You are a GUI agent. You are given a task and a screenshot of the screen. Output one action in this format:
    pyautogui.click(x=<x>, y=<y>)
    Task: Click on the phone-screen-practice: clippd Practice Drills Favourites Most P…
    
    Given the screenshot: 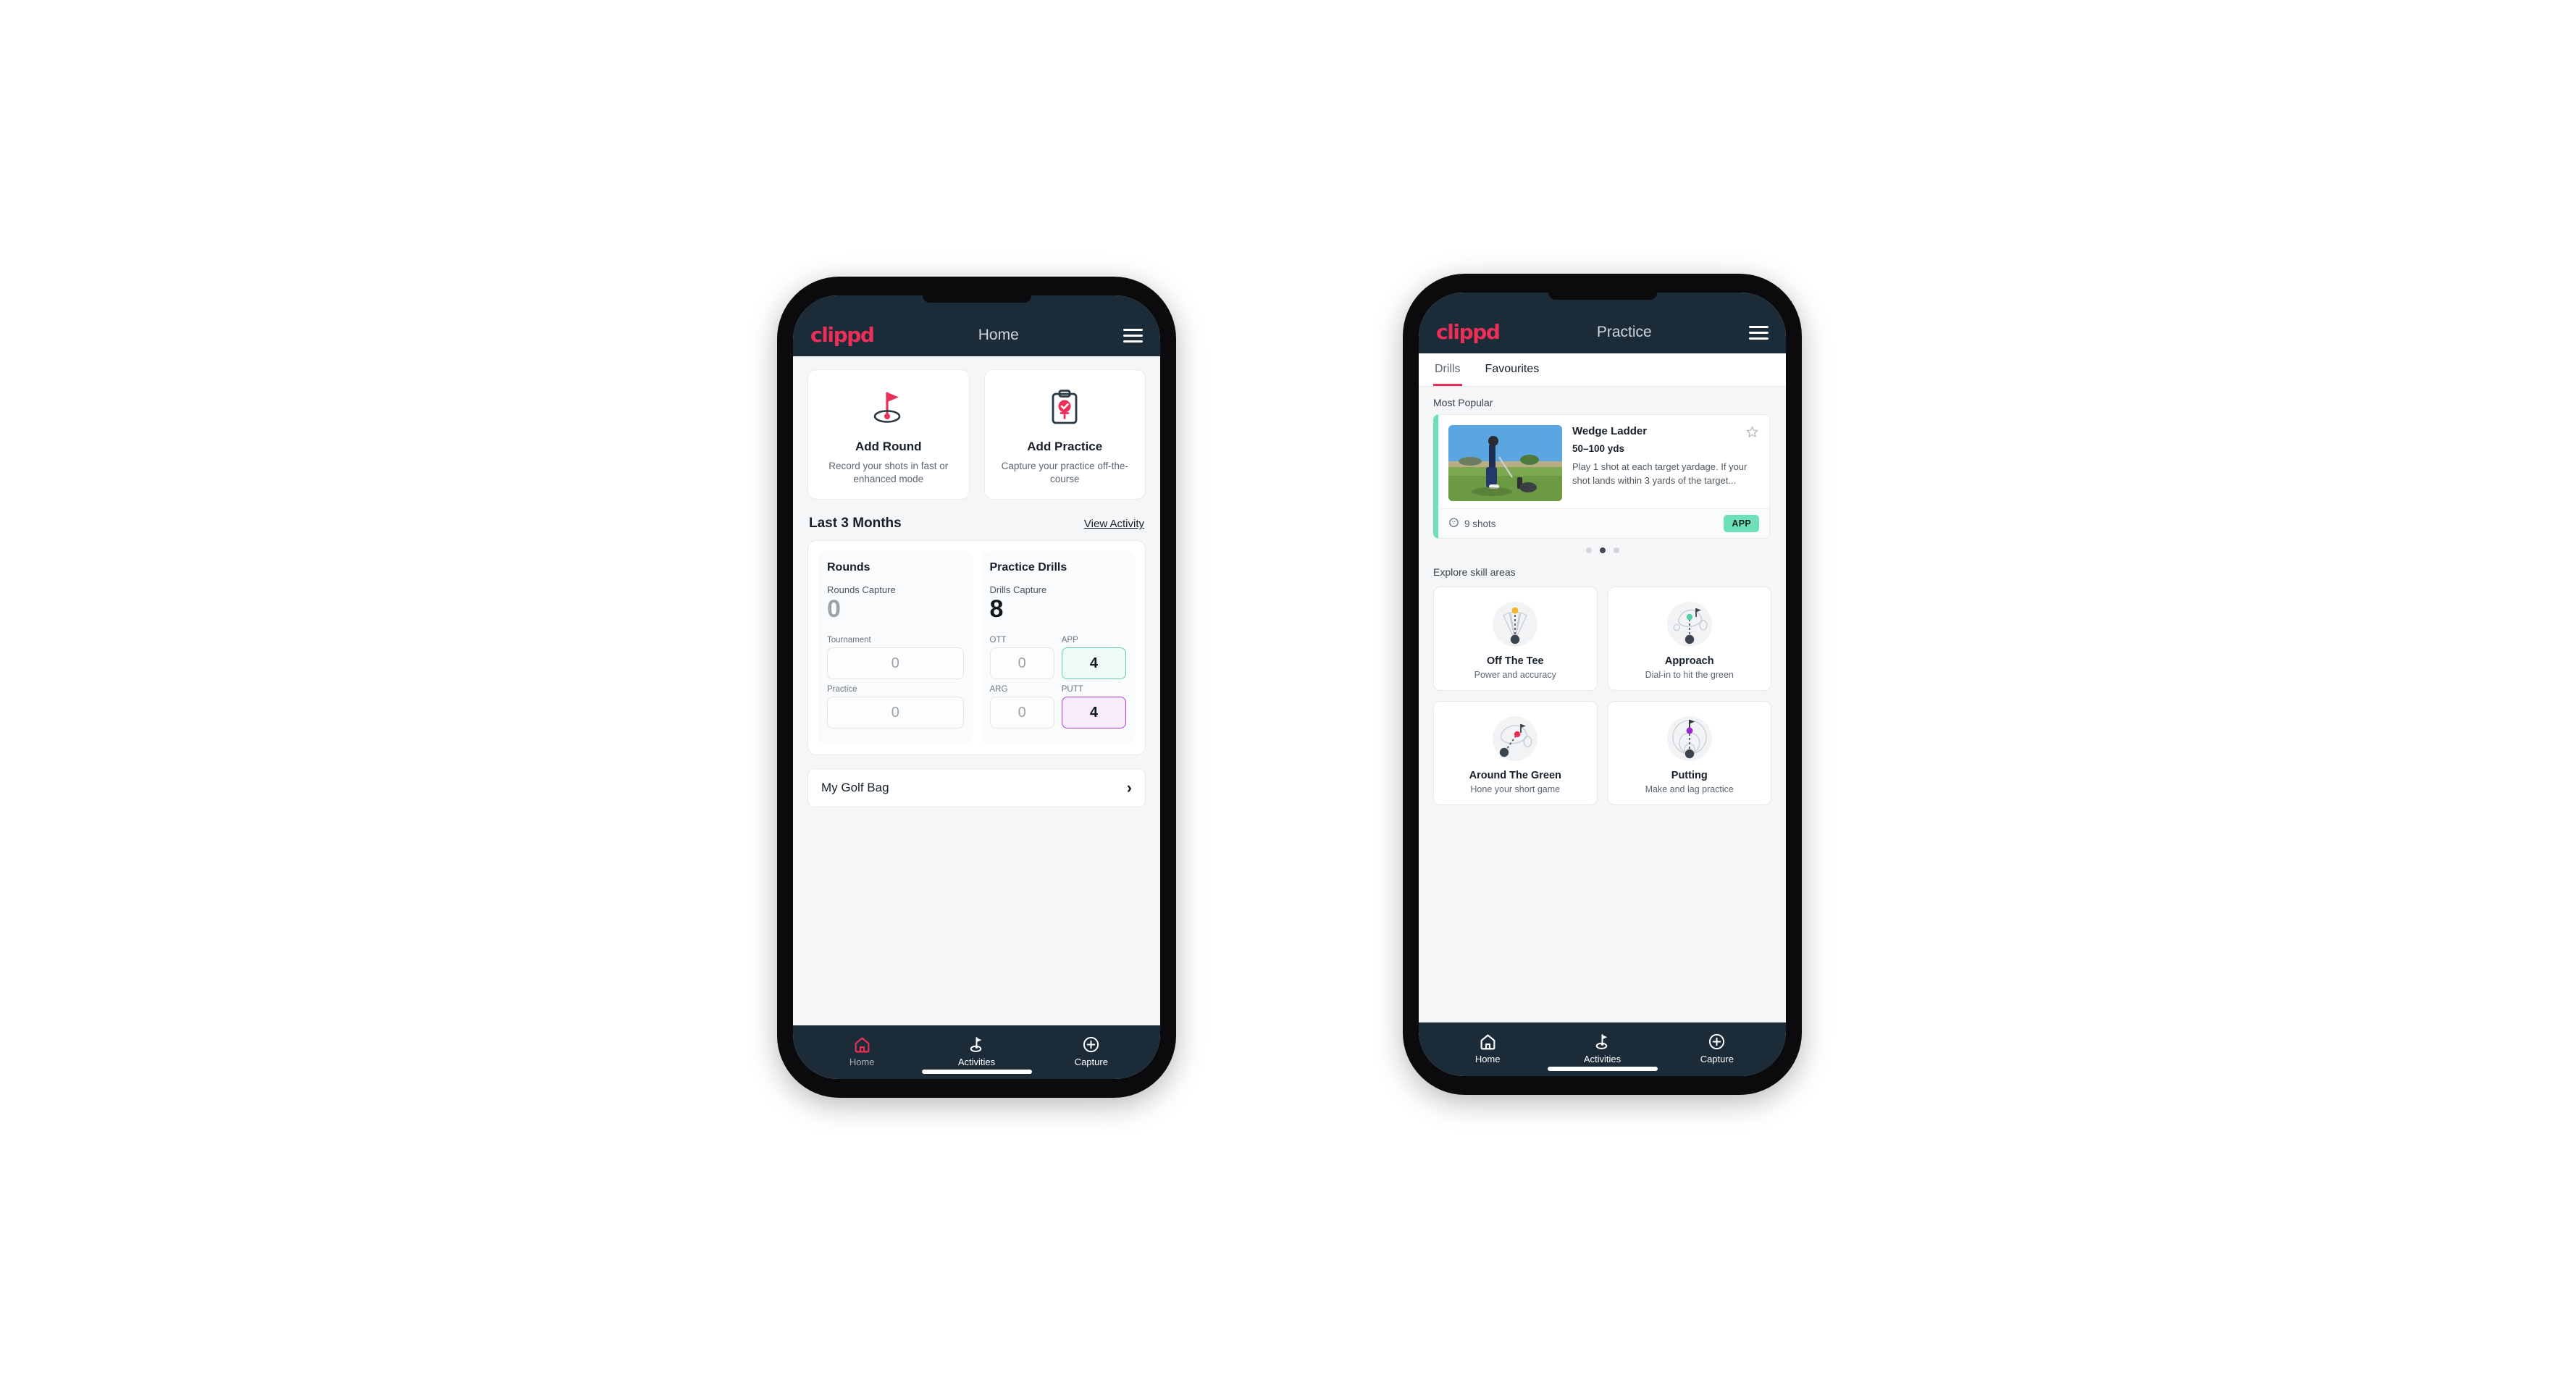 What is the action you would take?
    pyautogui.click(x=1602, y=684)
    